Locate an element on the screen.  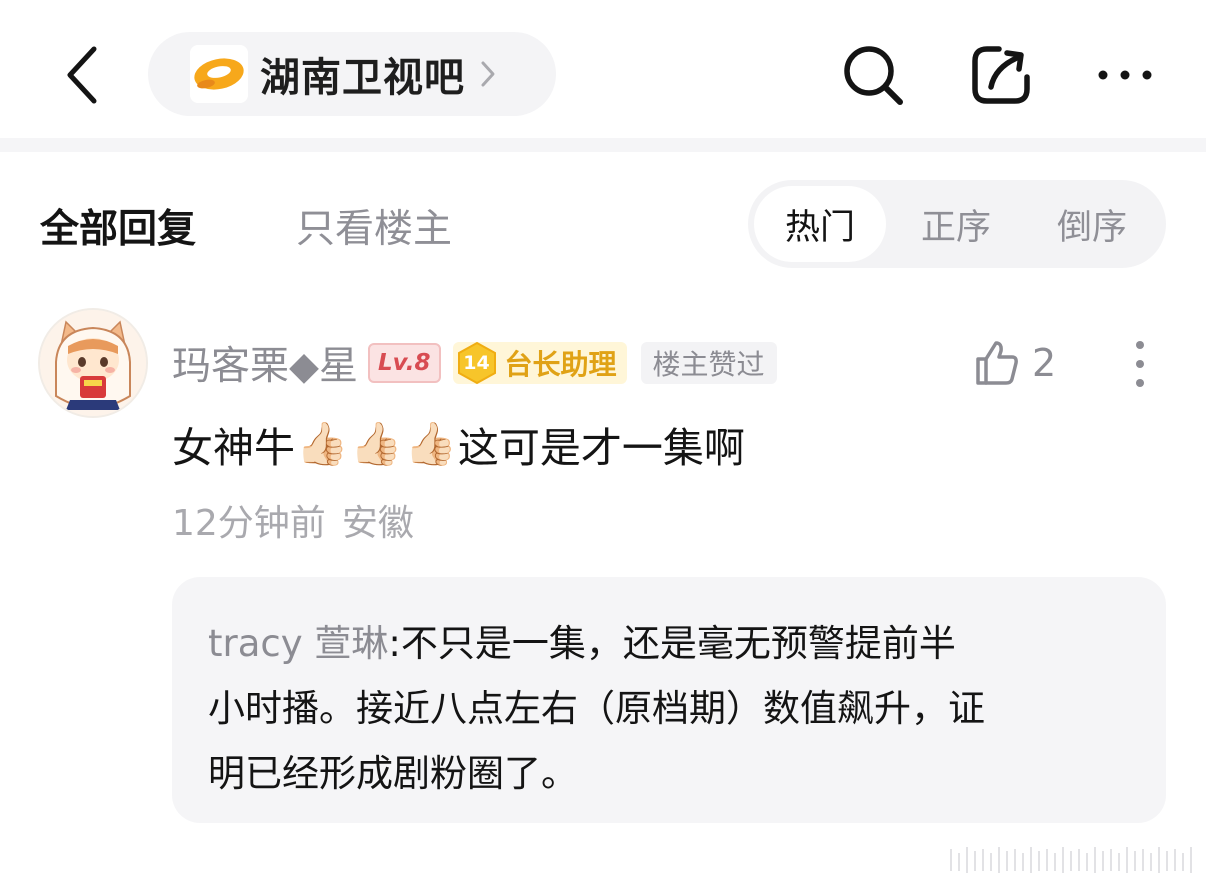
tab-all-replies: 全部回复 is located at coordinates (118, 226).